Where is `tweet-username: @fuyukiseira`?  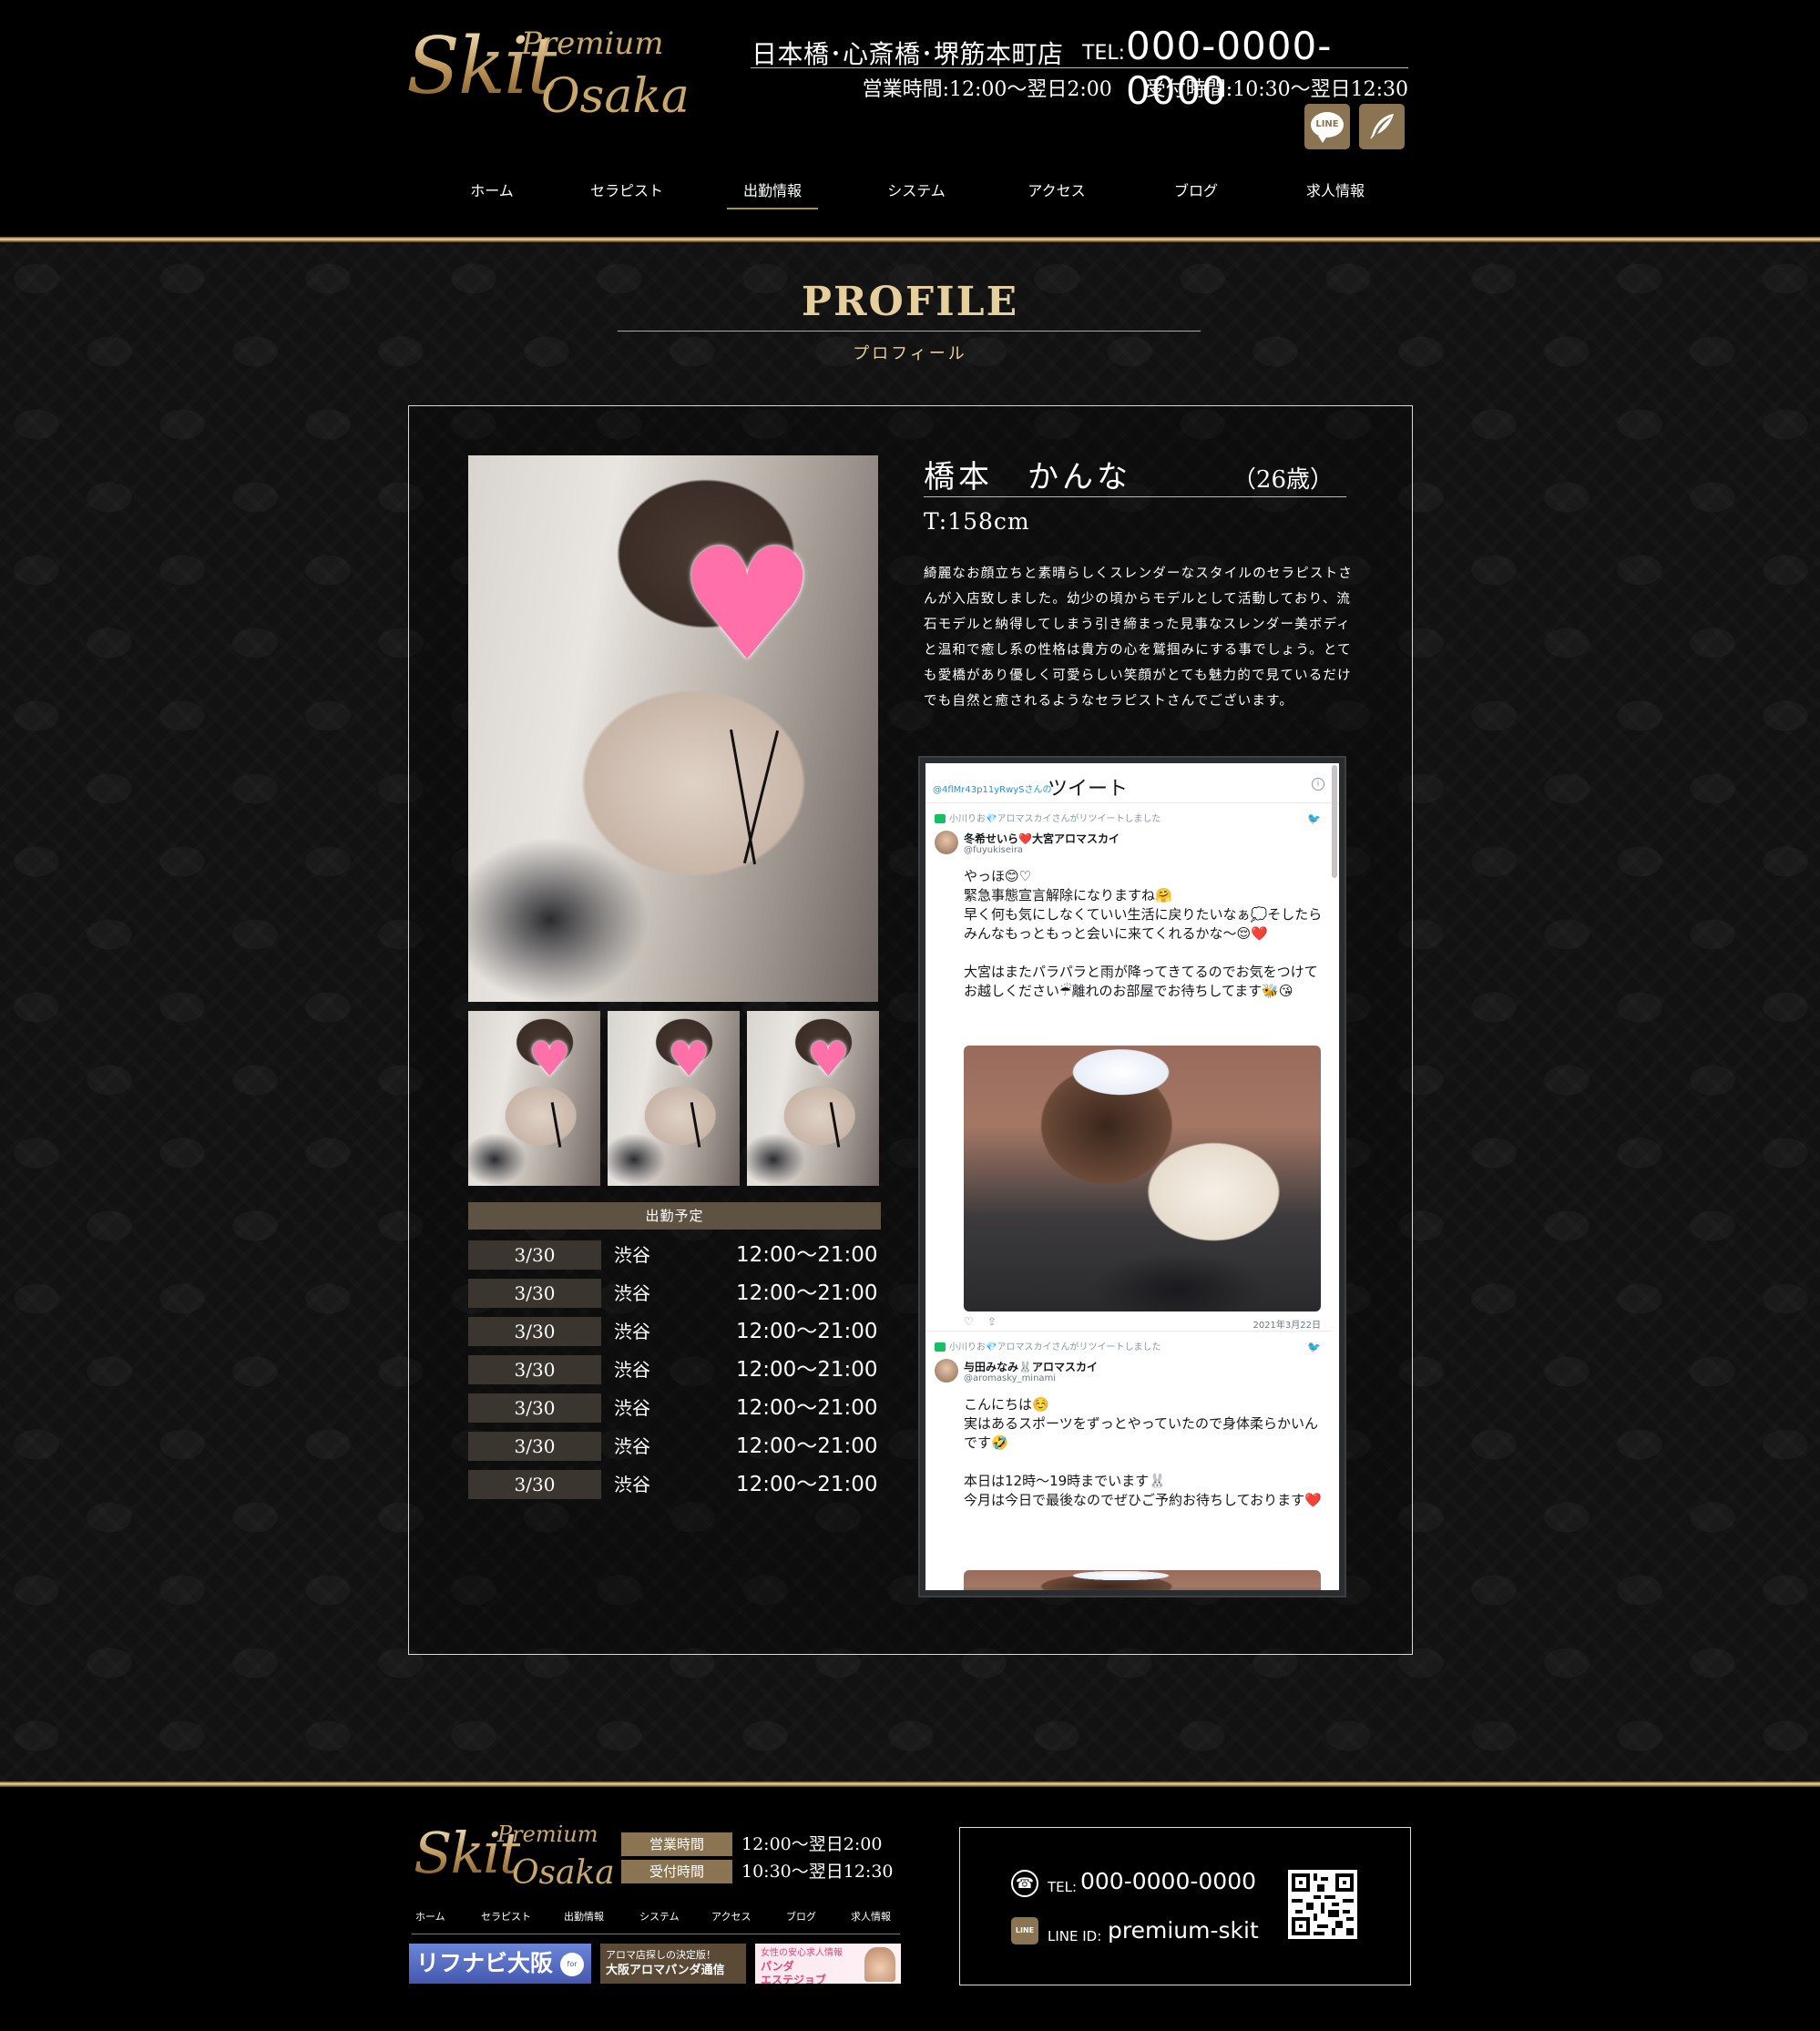 tweet-username: @fuyukiseira is located at coordinates (994, 850).